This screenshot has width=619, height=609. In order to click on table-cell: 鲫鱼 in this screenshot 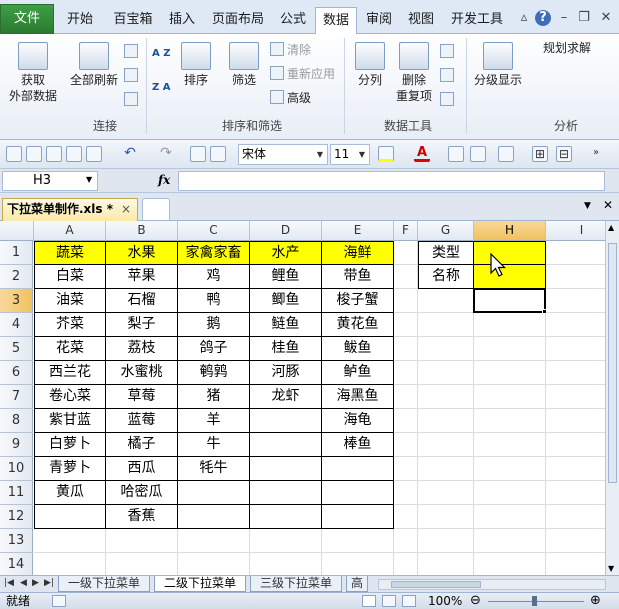, I will do `click(286, 301)`.